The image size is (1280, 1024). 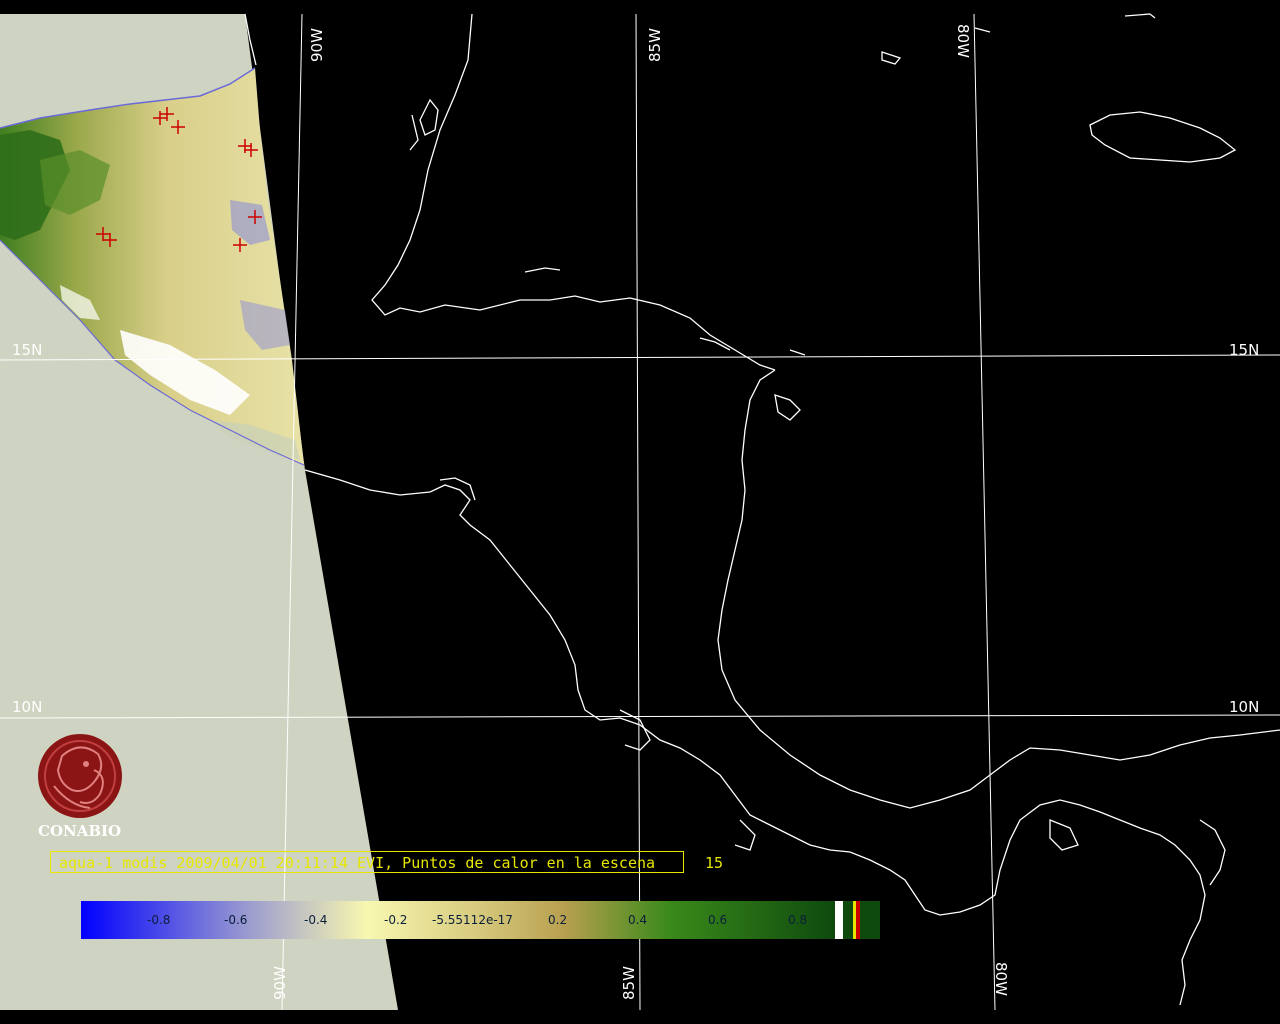 What do you see at coordinates (27, 350) in the screenshot?
I see `lat-label-15n-left: 15N` at bounding box center [27, 350].